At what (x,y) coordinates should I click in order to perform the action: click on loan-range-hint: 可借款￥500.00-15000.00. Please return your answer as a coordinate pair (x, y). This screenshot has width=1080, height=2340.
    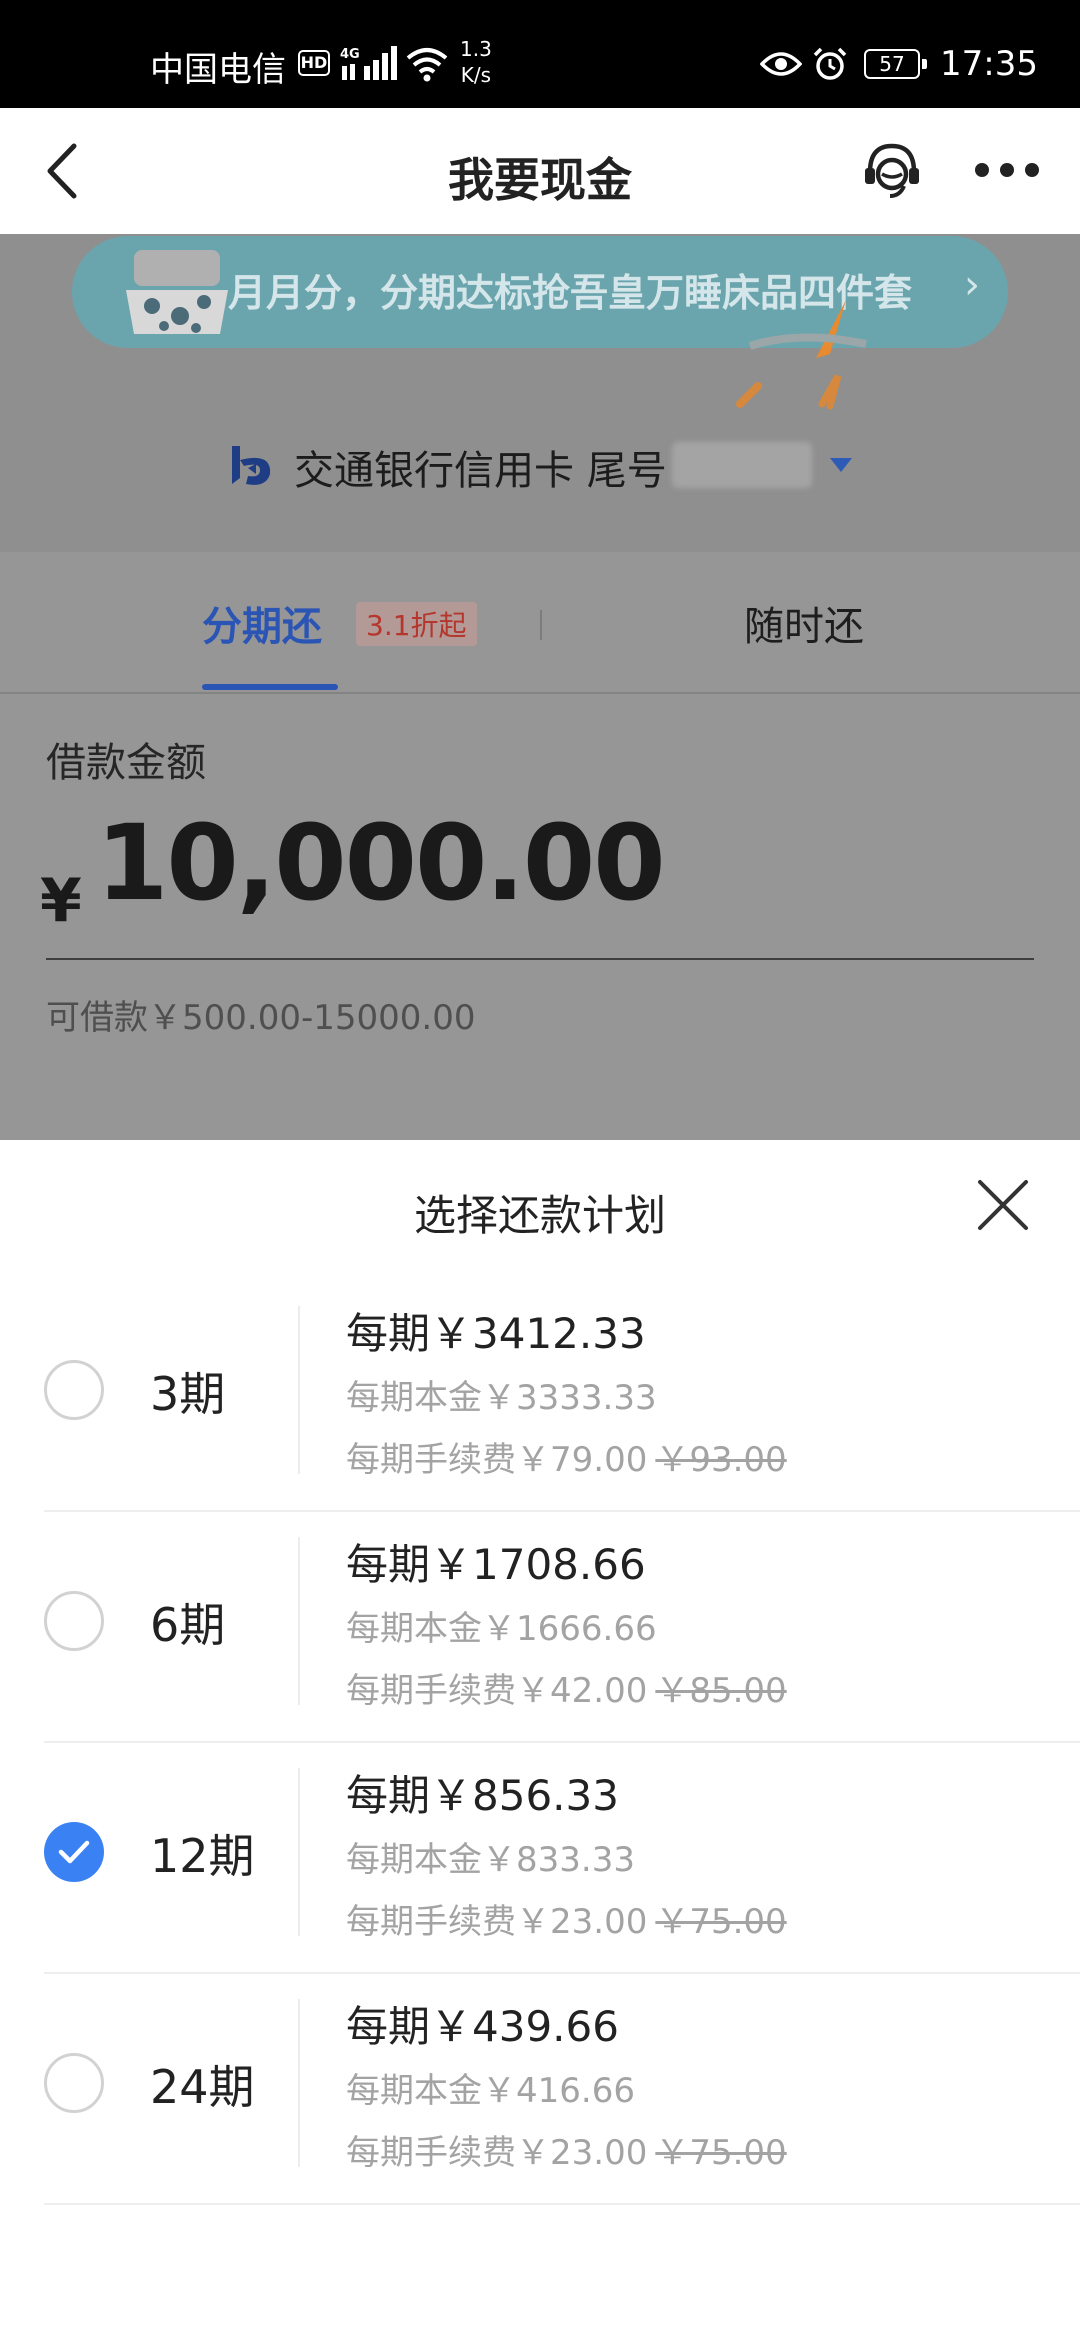
    Looking at the image, I should click on (261, 1018).